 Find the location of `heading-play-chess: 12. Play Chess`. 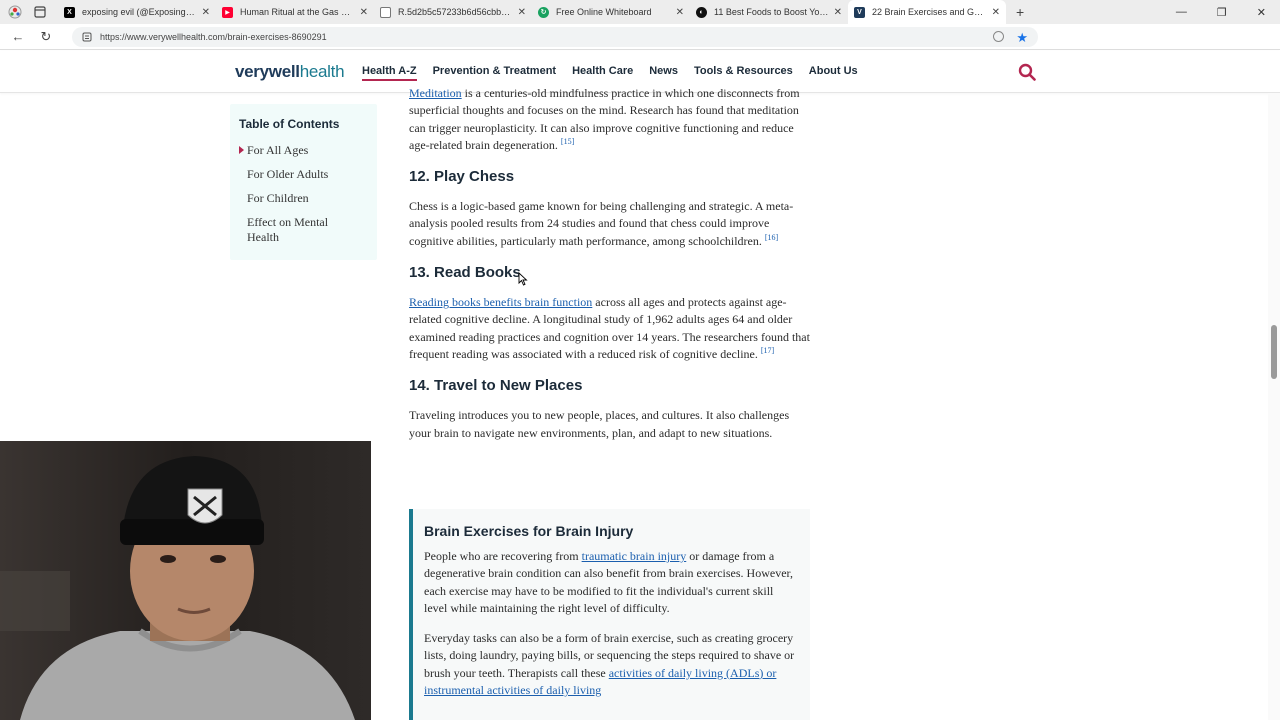

heading-play-chess: 12. Play Chess is located at coordinates (462, 177).